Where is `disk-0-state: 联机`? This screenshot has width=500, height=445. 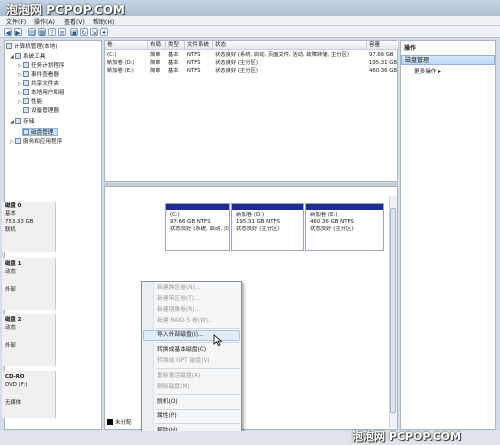
disk-0-state: 联机 is located at coordinates (10, 230).